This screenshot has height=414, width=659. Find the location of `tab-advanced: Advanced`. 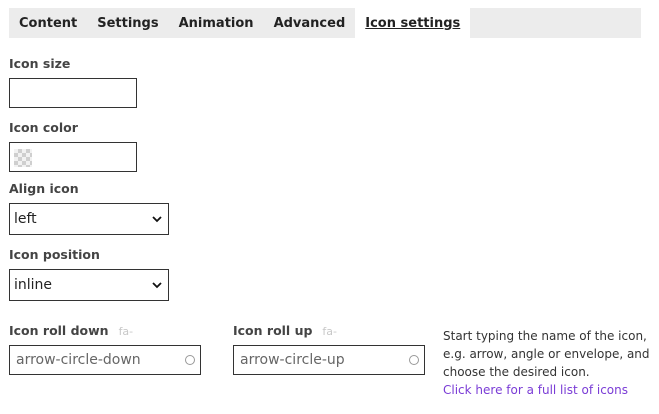

tab-advanced: Advanced is located at coordinates (310, 23).